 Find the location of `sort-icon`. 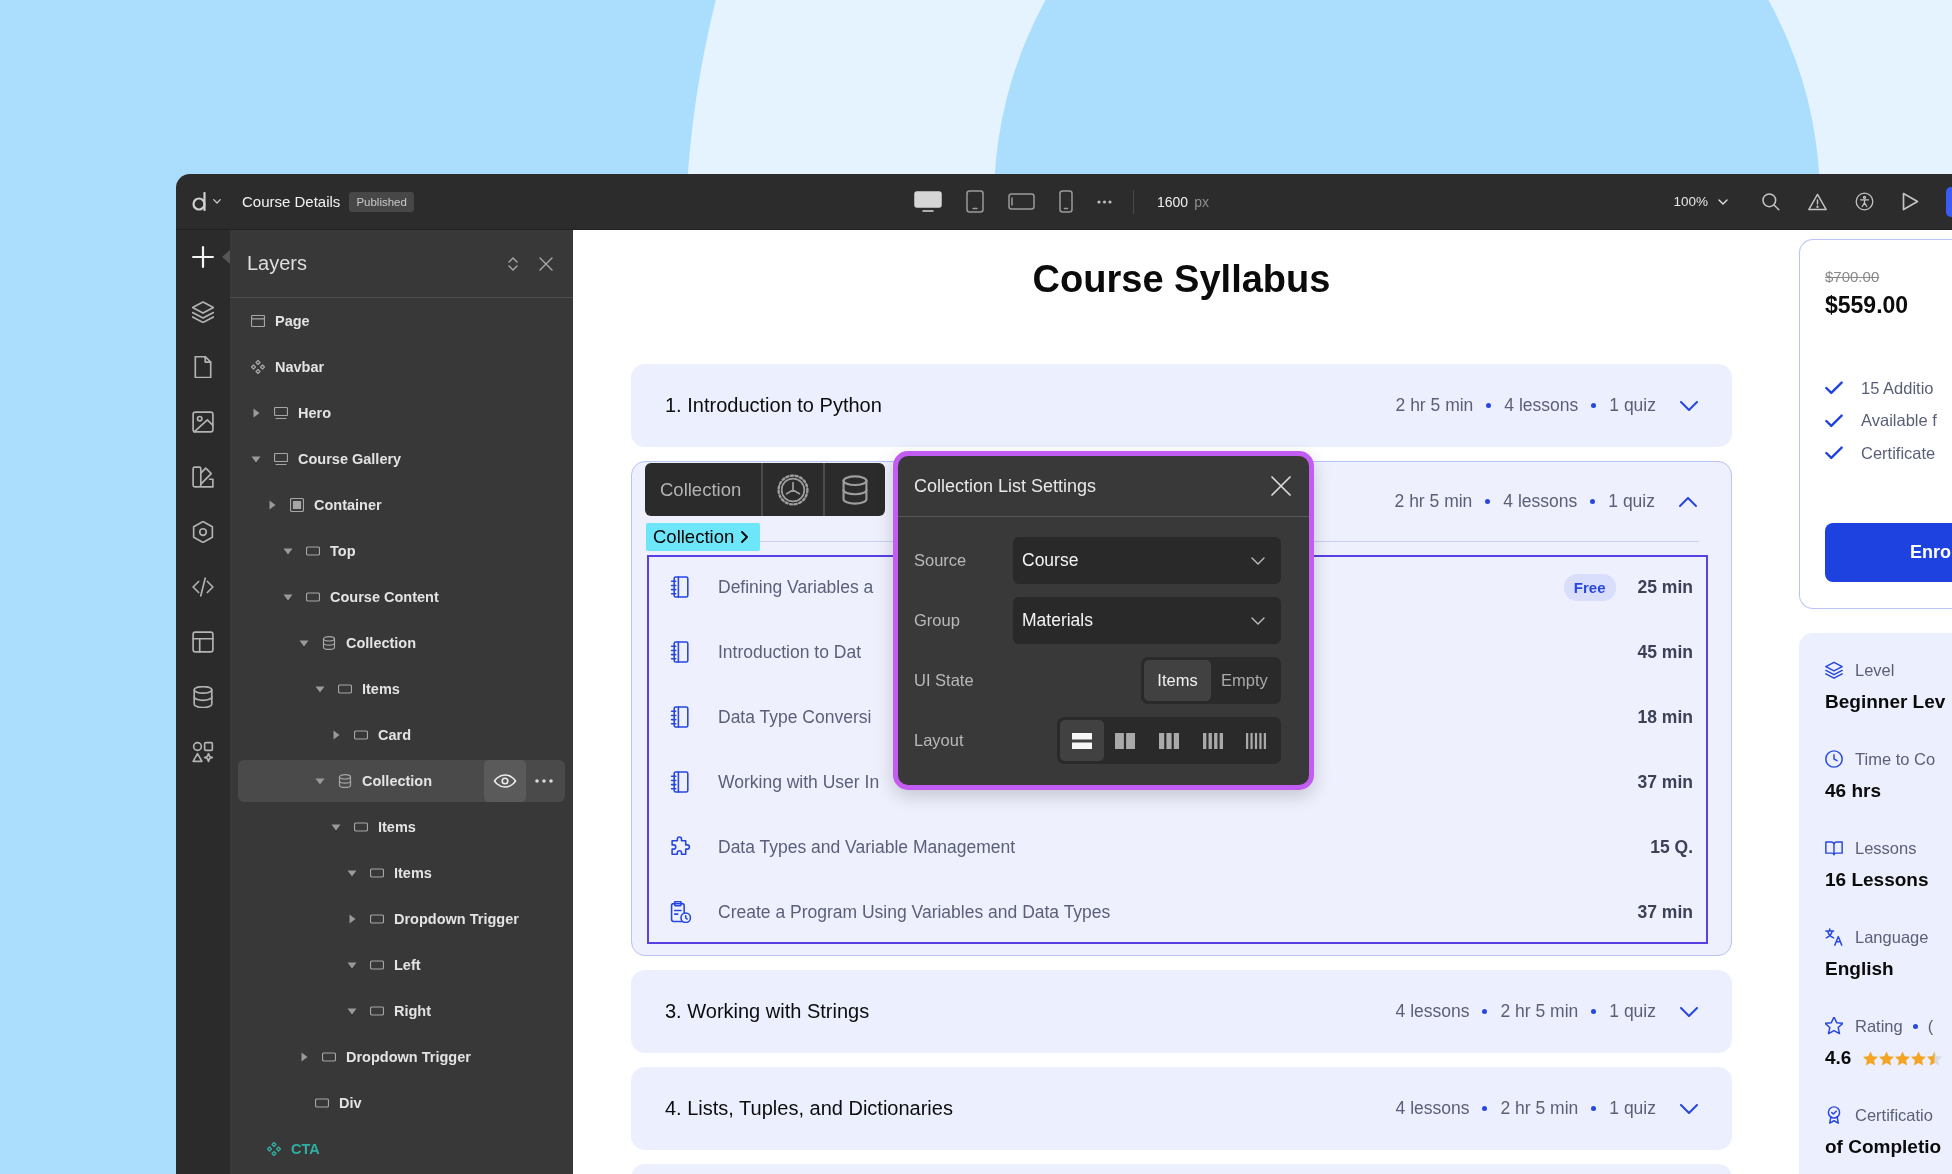

sort-icon is located at coordinates (513, 263).